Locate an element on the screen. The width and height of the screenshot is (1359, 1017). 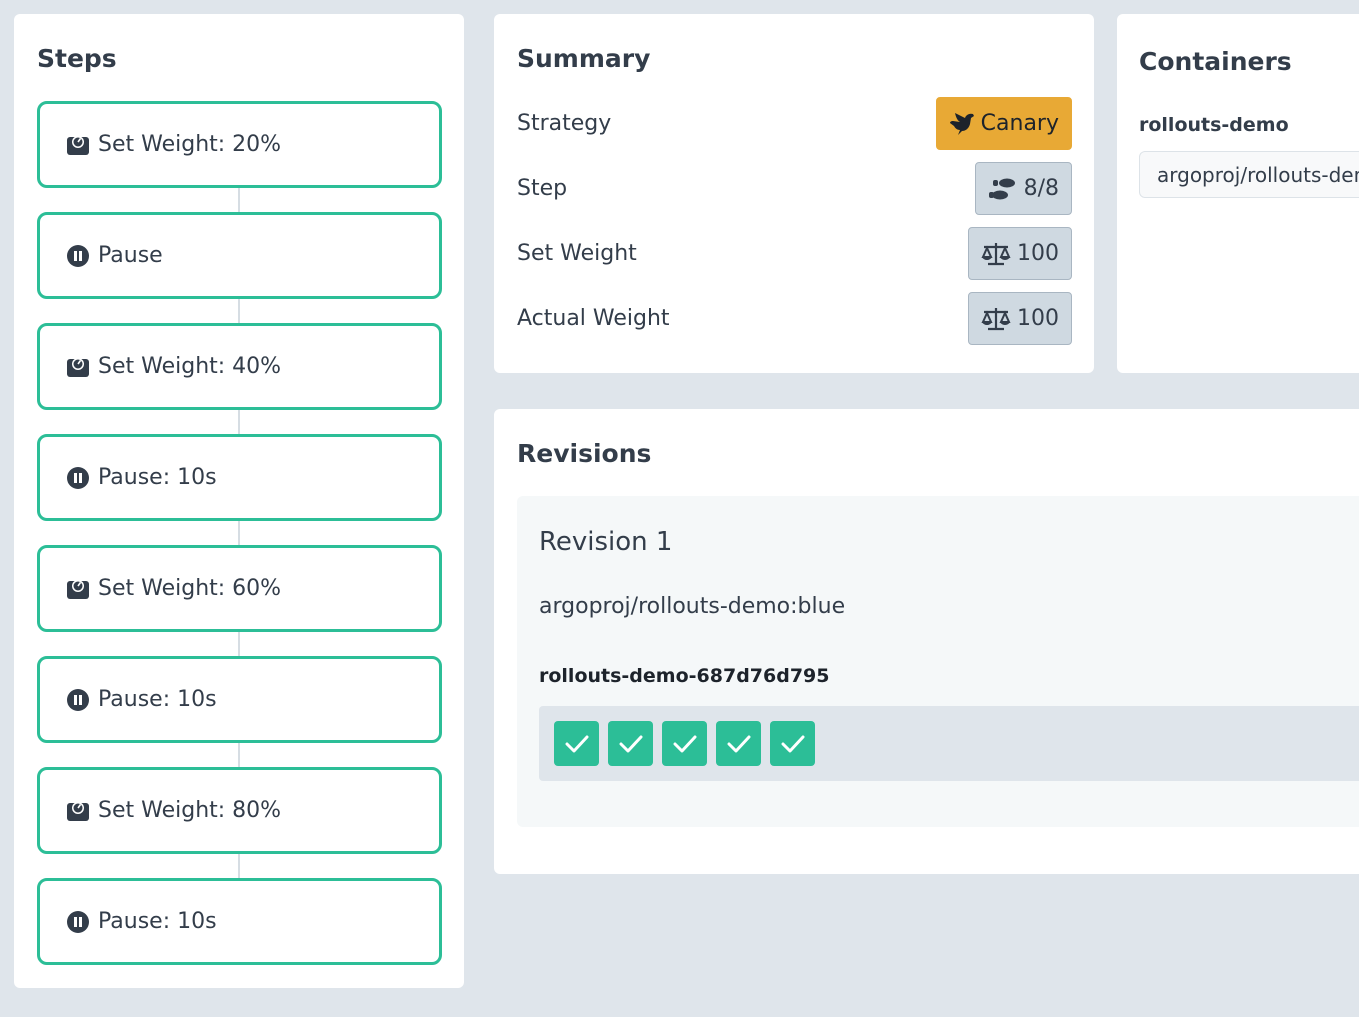
actual-weight-value: 100 is located at coordinates (1038, 318).